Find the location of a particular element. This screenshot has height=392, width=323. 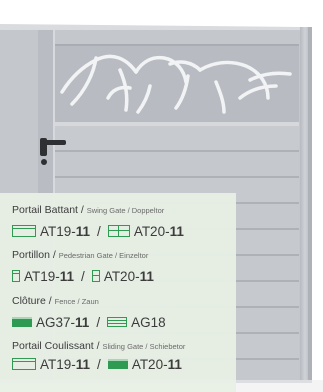

section-title-text: Portail Battant is located at coordinates (45, 210).